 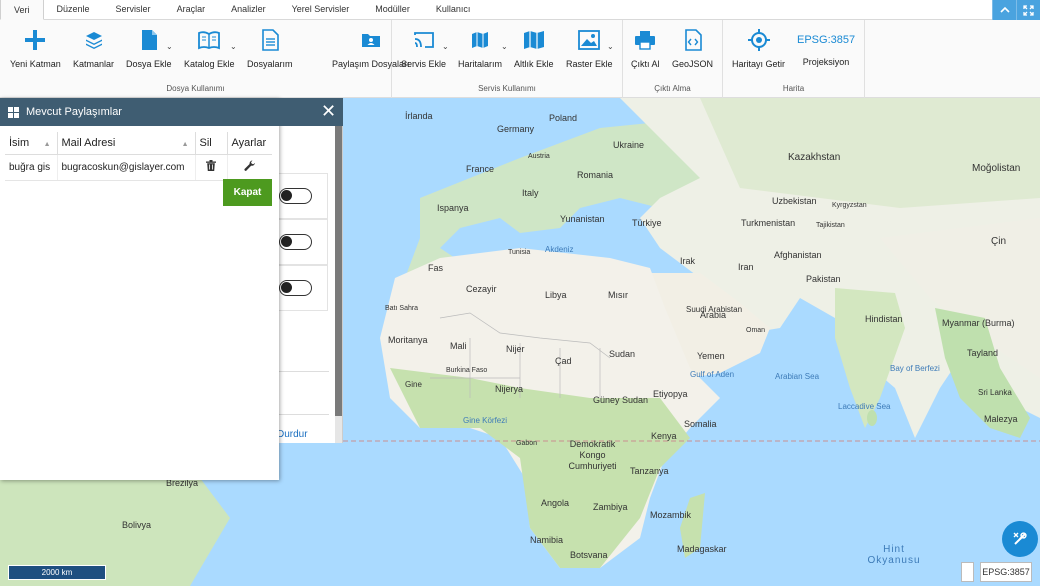 I want to click on cell-email: bugracoskun@gislayer.com, so click(x=126, y=167).